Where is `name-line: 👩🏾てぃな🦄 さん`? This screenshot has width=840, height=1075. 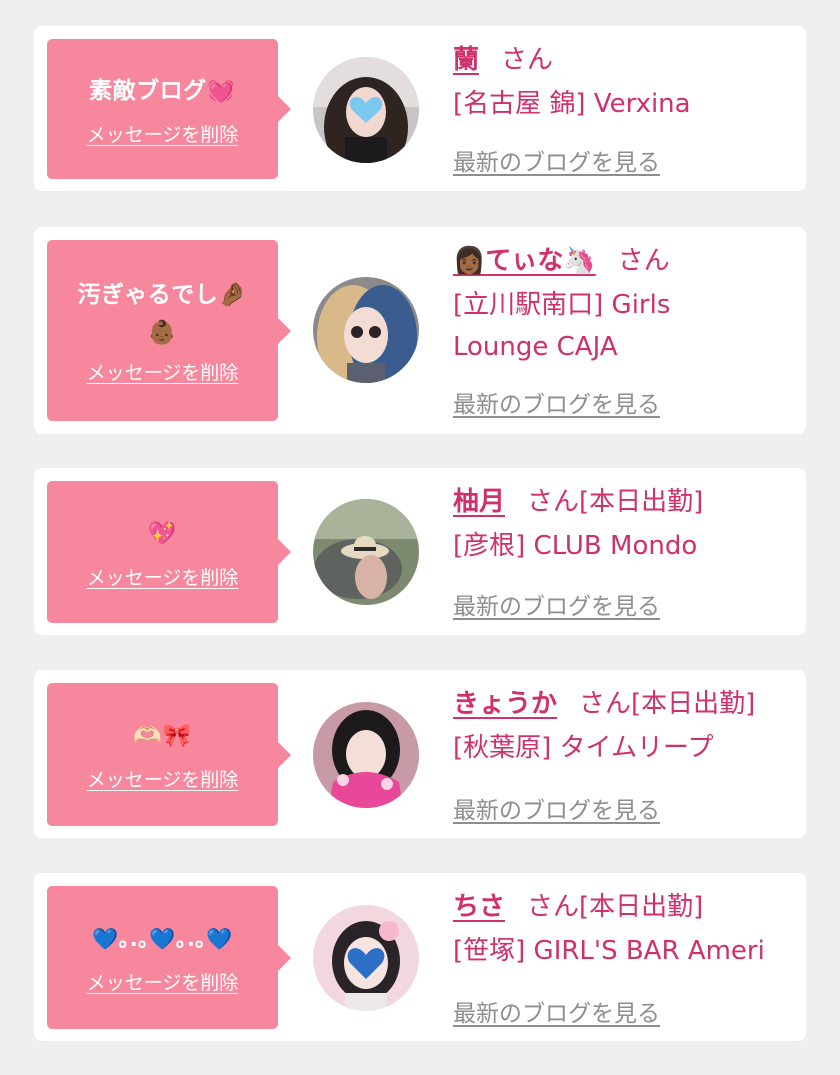 name-line: 👩🏾てぃな🦄 さん is located at coordinates (623, 261).